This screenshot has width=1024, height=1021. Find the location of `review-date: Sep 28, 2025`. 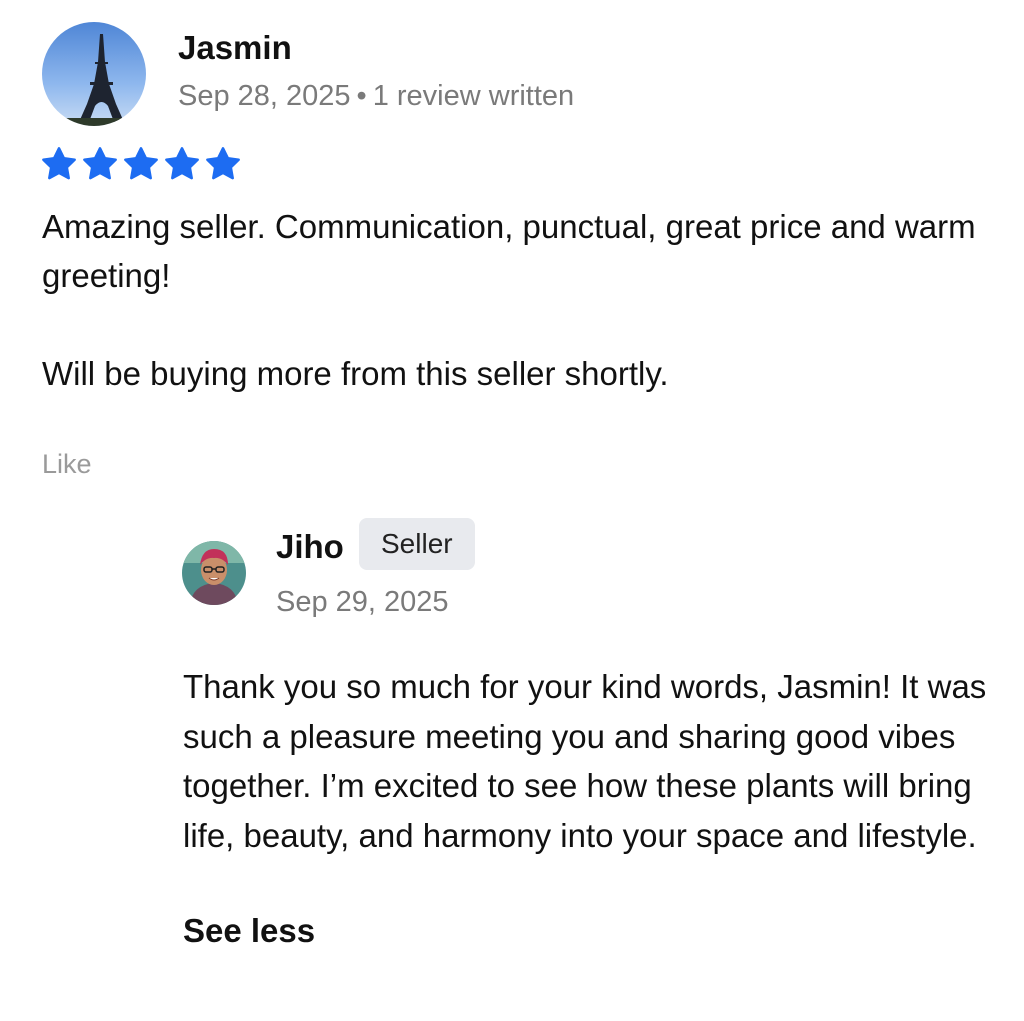

review-date: Sep 28, 2025 is located at coordinates (264, 96).